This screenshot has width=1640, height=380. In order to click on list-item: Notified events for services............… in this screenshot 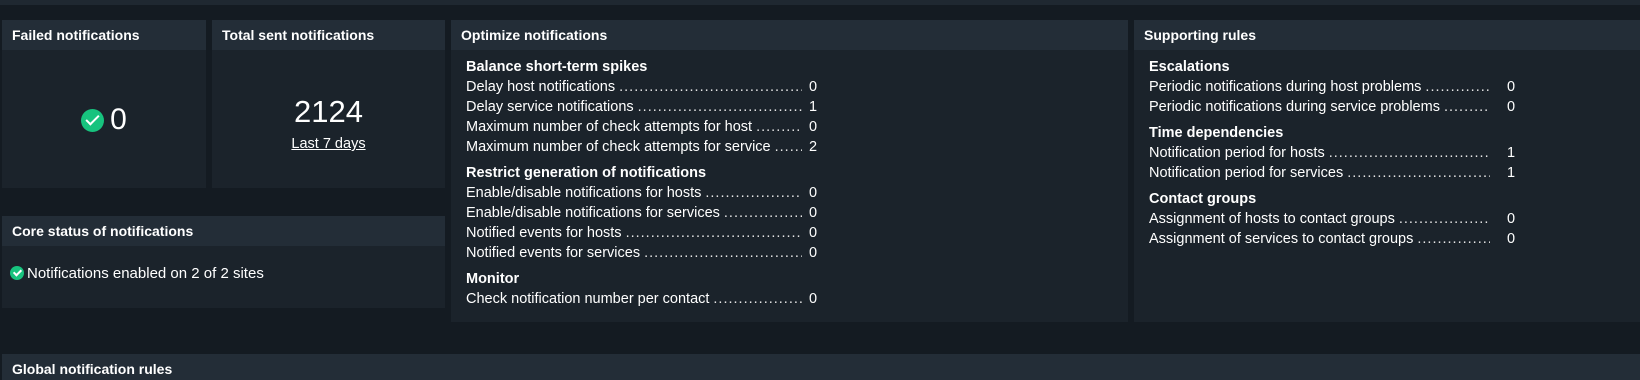, I will do `click(791, 253)`.